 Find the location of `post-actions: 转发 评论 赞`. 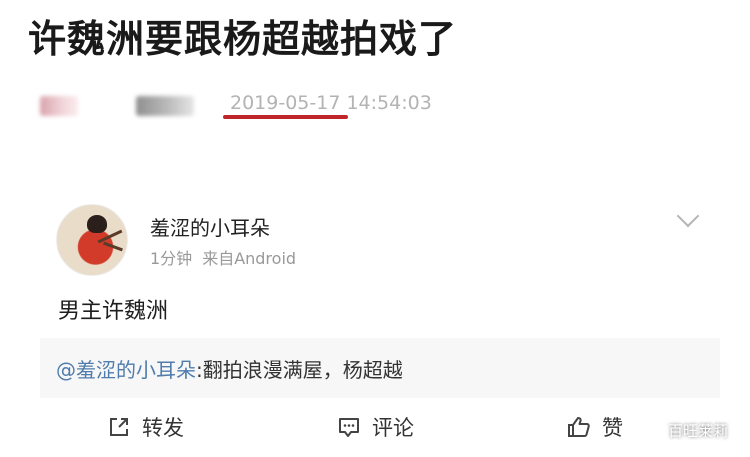

post-actions: 转发 评论 赞 is located at coordinates (385, 428).